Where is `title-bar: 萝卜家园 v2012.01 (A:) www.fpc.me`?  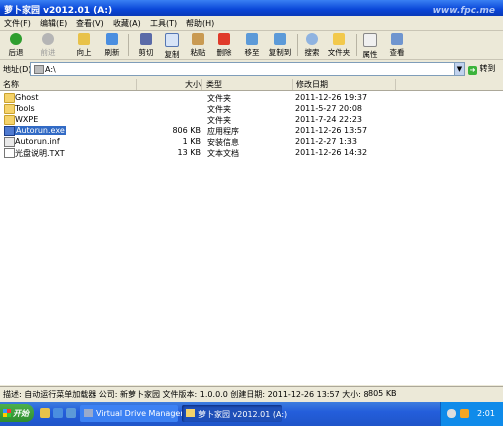
title-bar: 萝卜家园 v2012.01 (A:) www.fpc.me is located at coordinates (251, 8).